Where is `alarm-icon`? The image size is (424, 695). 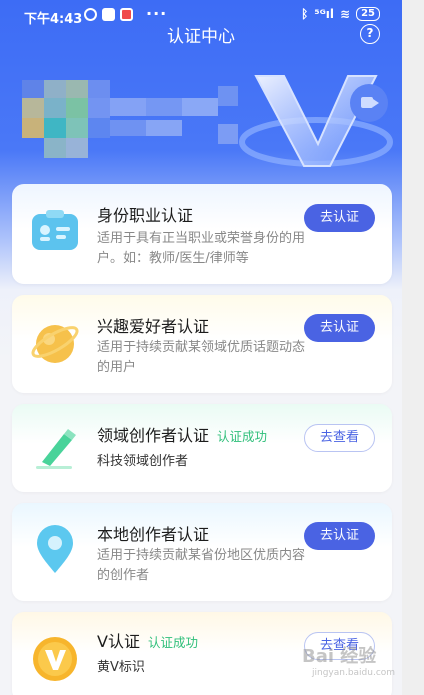
alarm-icon is located at coordinates (90, 14).